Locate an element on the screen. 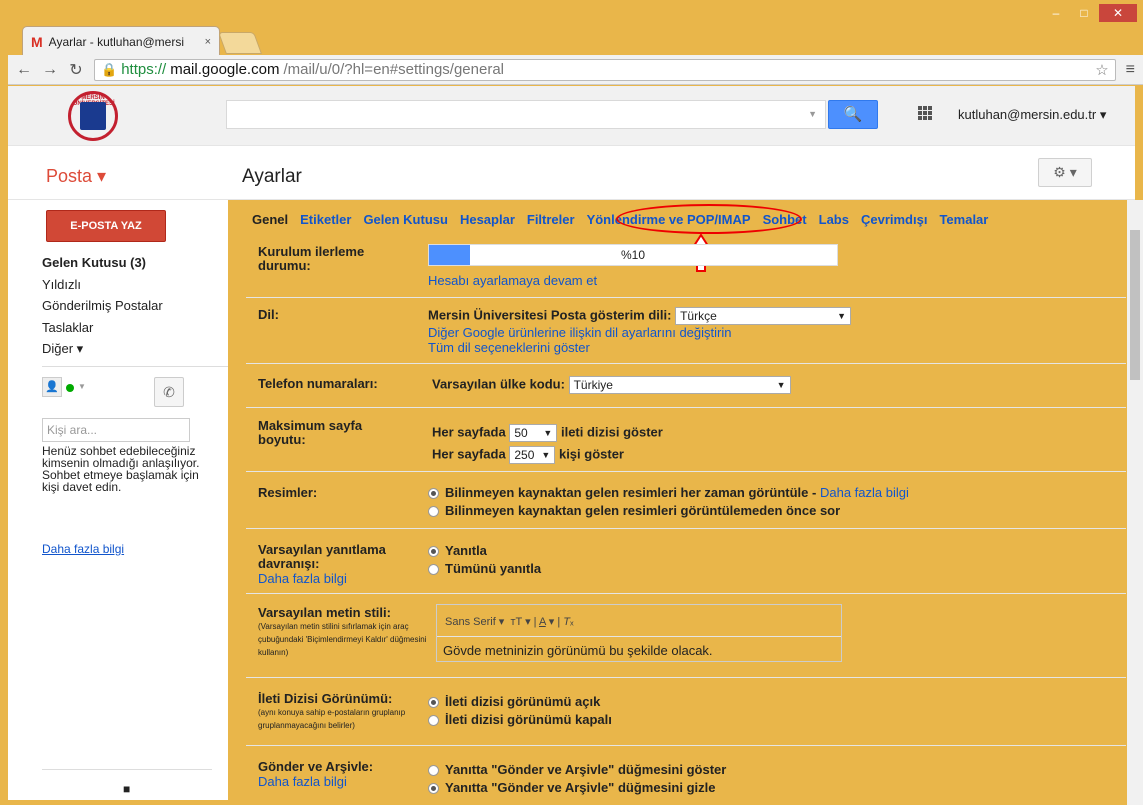  continue-setup-link: Hesabı ayarlamaya devam et is located at coordinates (512, 281).